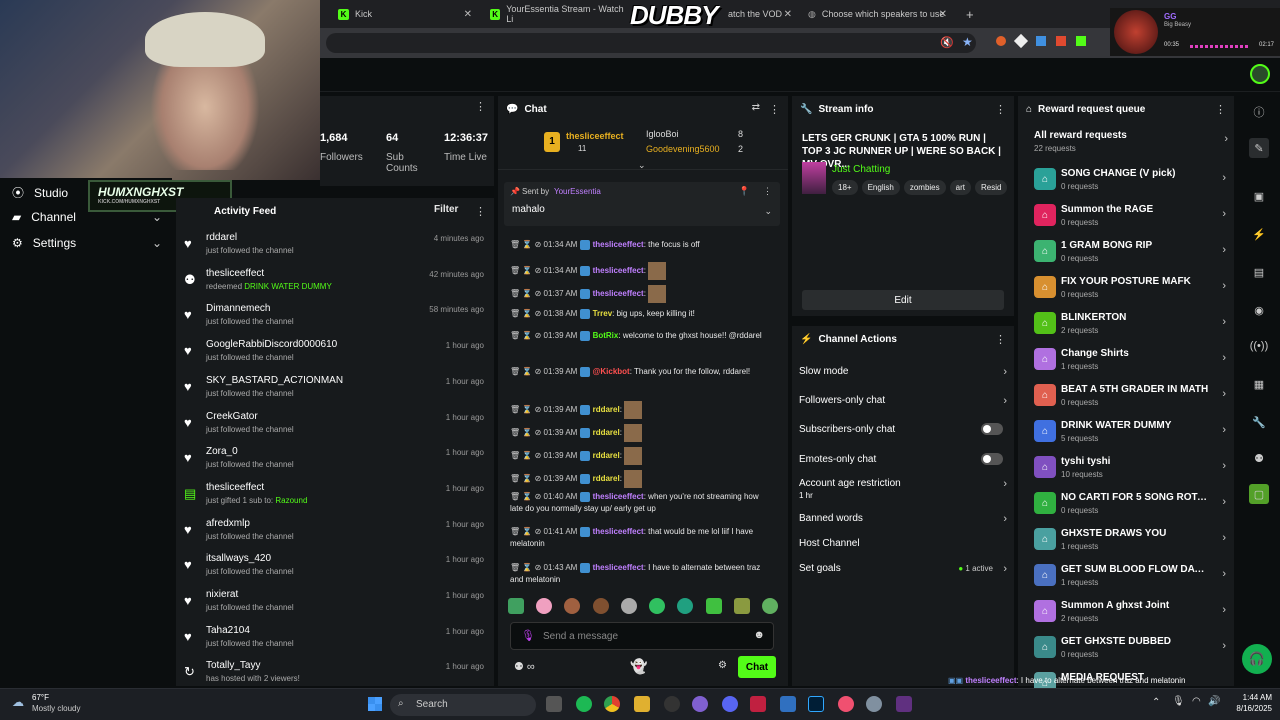 The width and height of the screenshot is (1280, 720). What do you see at coordinates (1130, 253) in the screenshot?
I see `reward-item: ⌂ 1 GRAM BONG RIP 0 requests ›` at bounding box center [1130, 253].